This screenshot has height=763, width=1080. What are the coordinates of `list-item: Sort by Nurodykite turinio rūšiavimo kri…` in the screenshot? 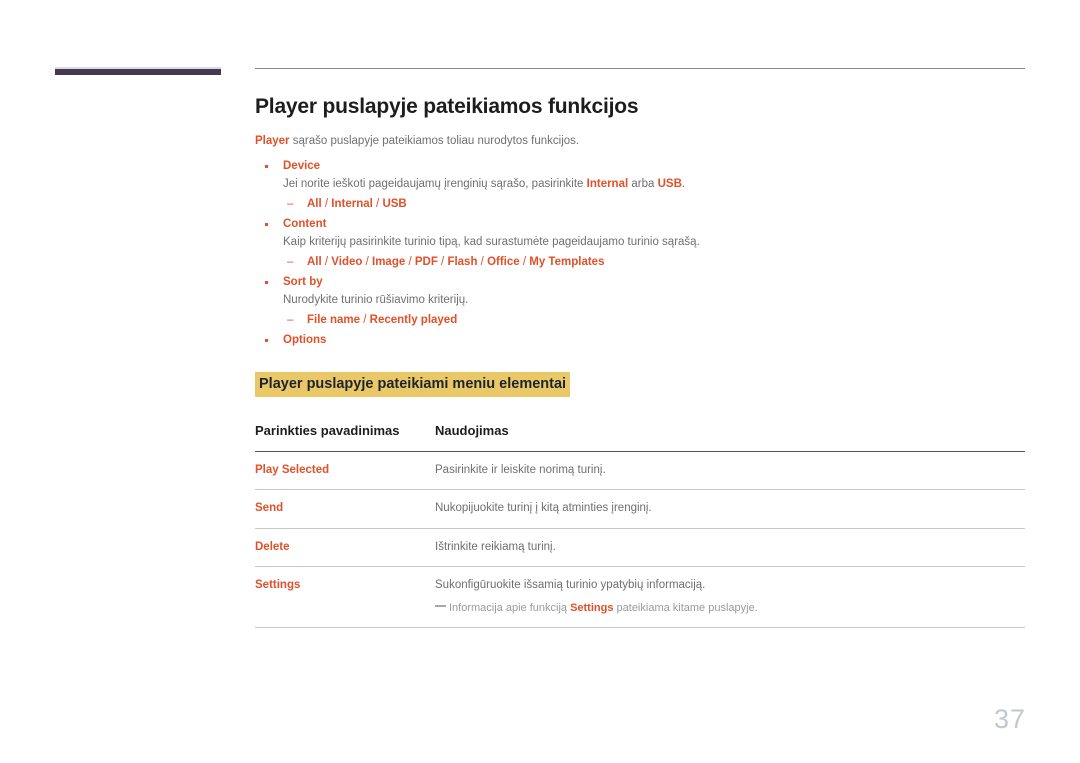 It's located at (640, 301).